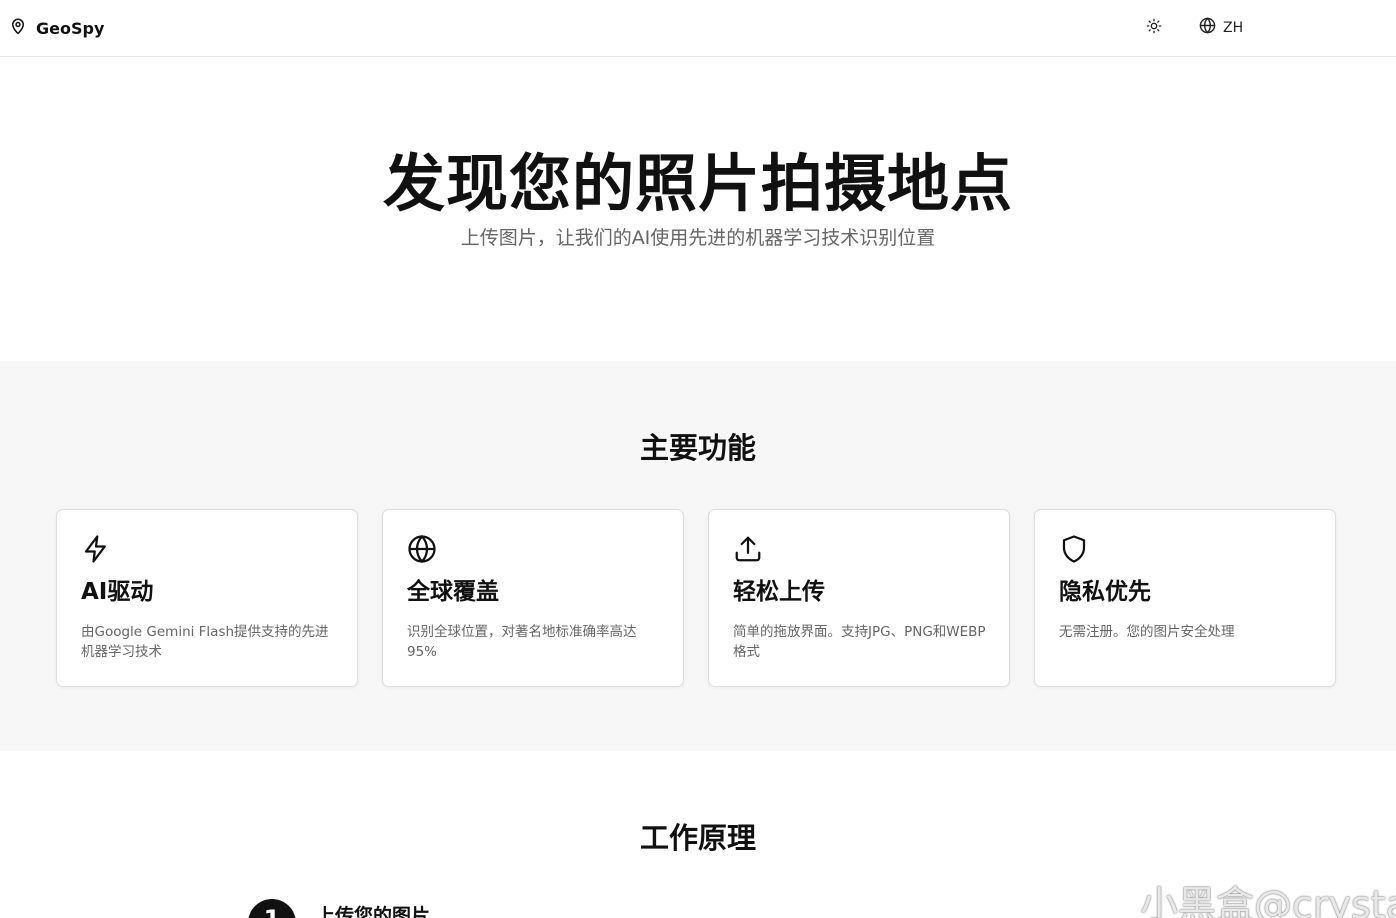 The image size is (1396, 918). I want to click on theme-toggle-button, so click(1154, 28).